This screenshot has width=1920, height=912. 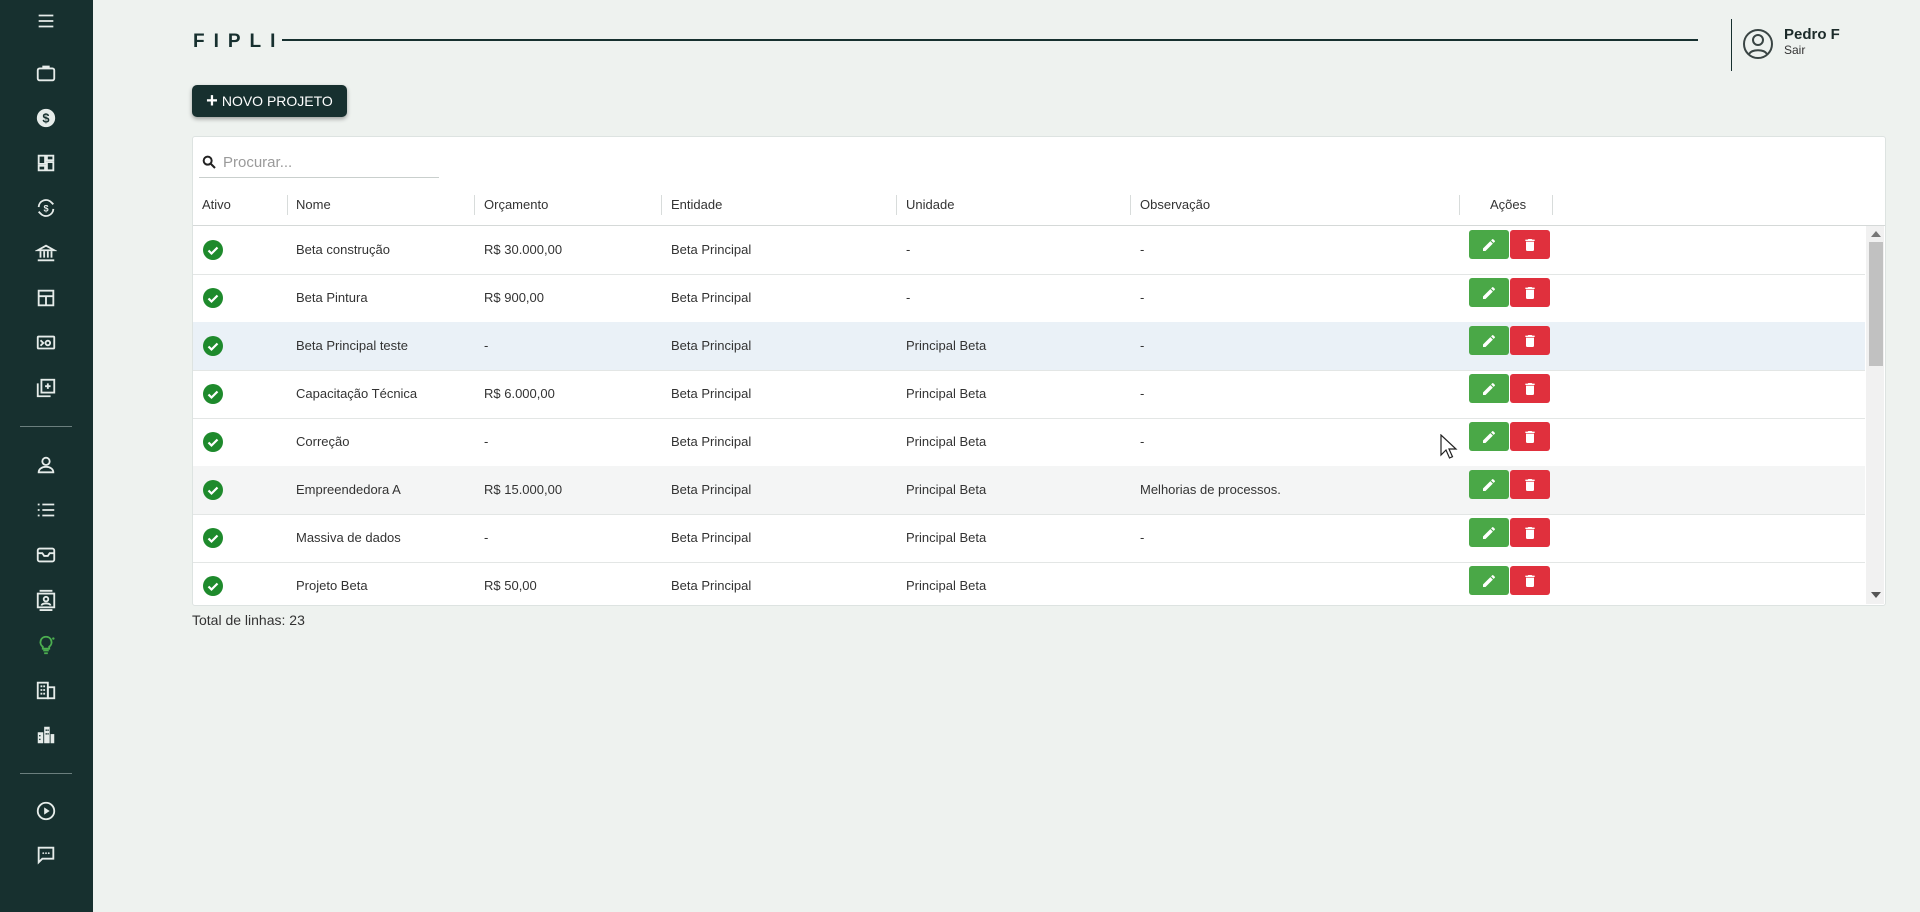 What do you see at coordinates (46, 510) in the screenshot?
I see `list-icon` at bounding box center [46, 510].